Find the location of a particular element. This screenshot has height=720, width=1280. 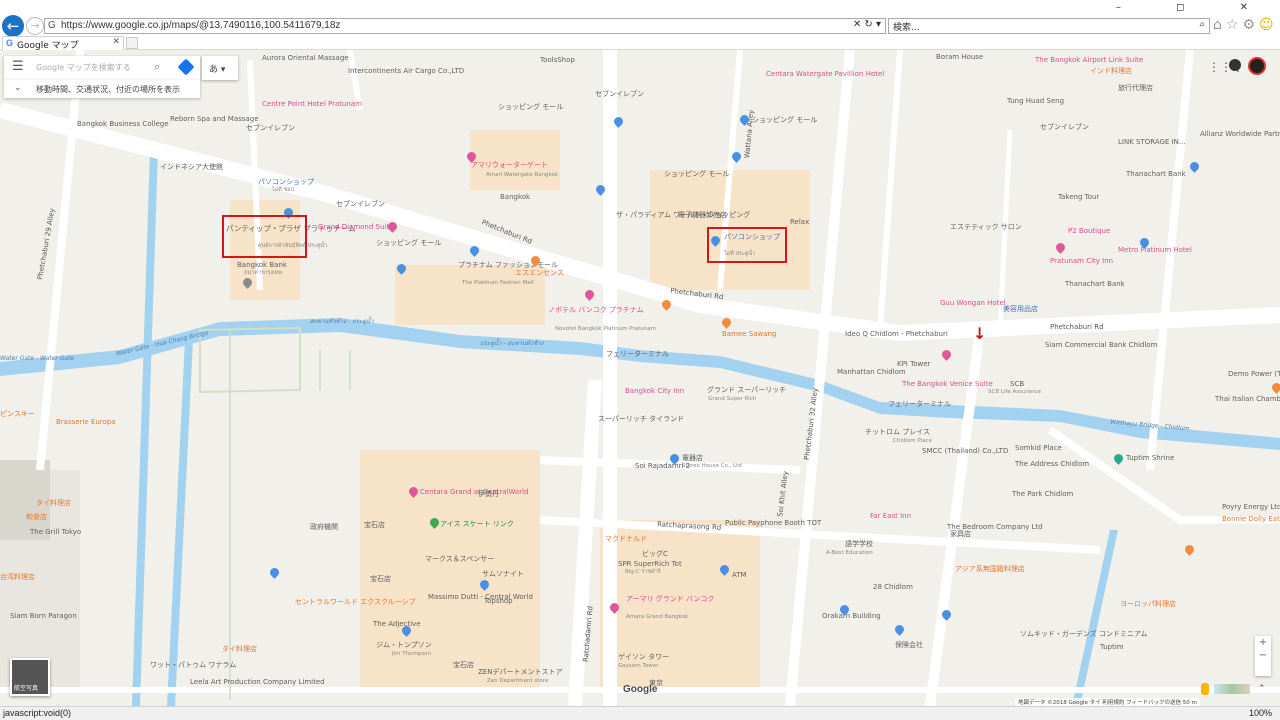

place-tai-2: タイ料理店 is located at coordinates (239, 649).